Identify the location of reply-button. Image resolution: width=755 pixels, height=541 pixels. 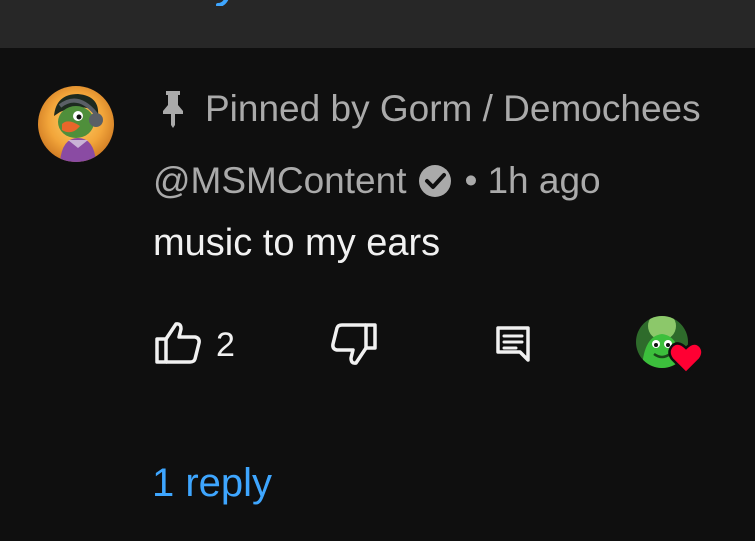
(514, 345).